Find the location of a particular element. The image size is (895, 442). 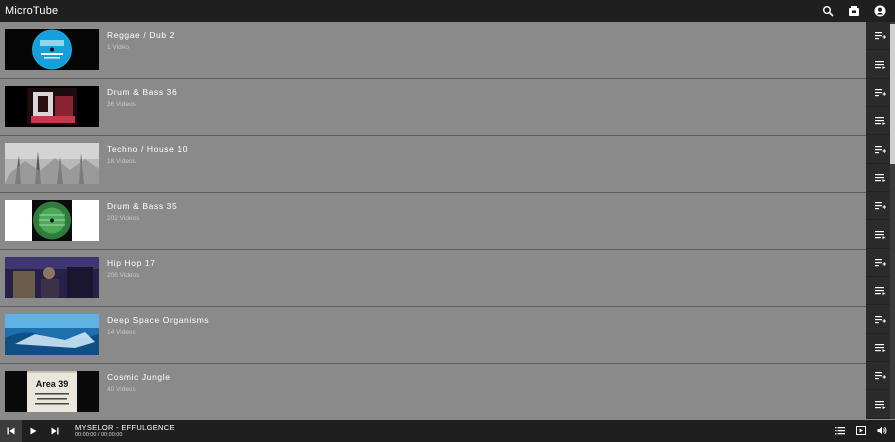

playlist-count: 40 Videos is located at coordinates (121, 389).